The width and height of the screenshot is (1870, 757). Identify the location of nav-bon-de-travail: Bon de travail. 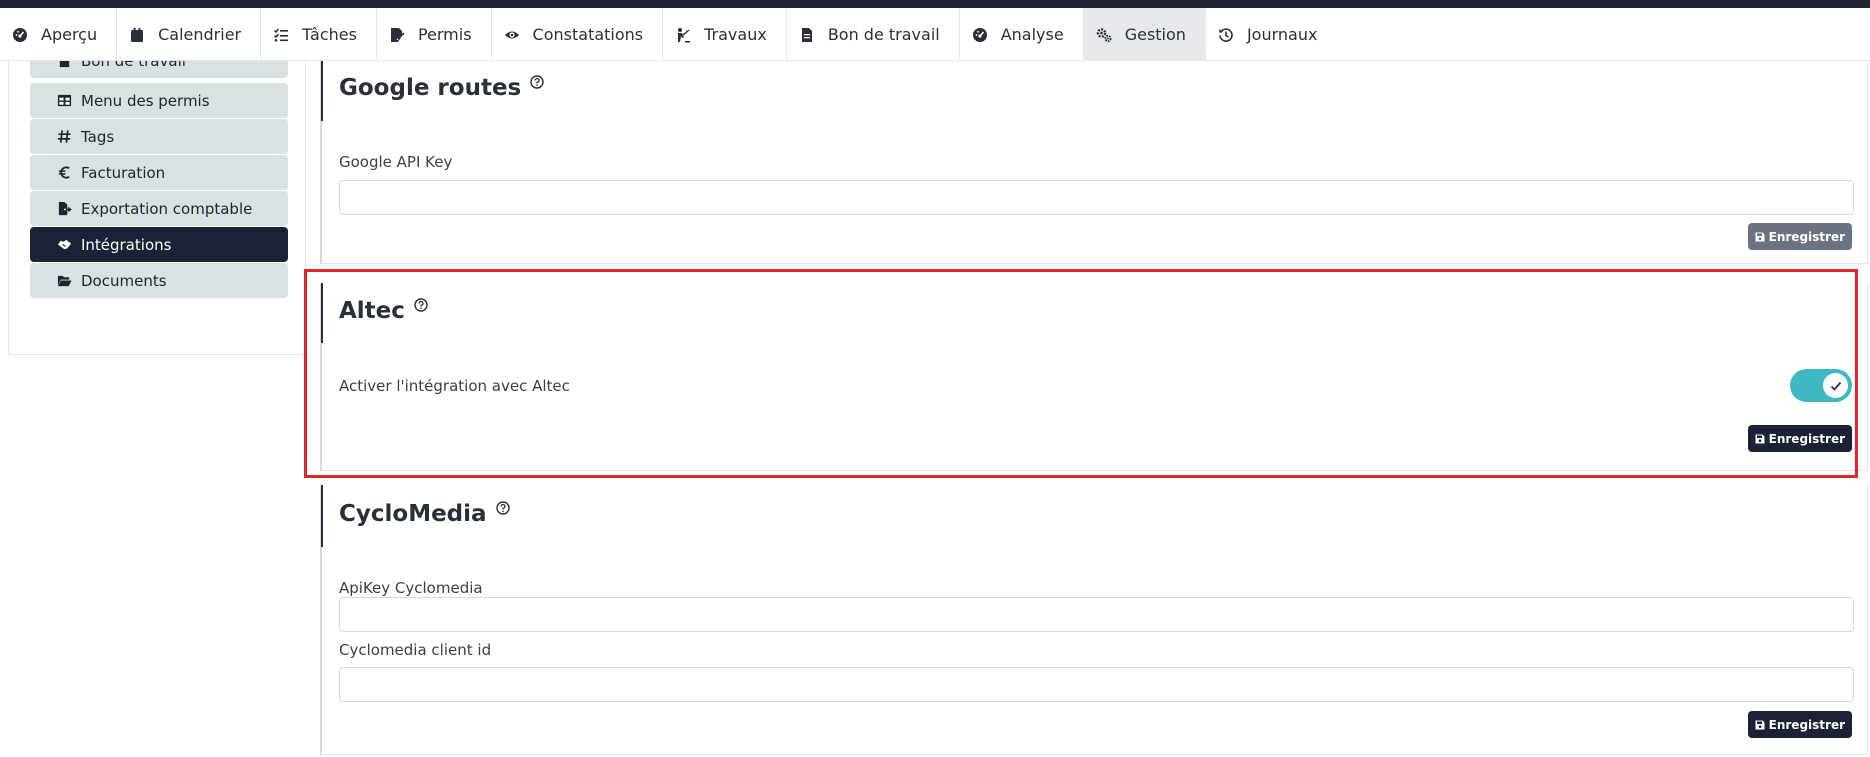
(873, 34).